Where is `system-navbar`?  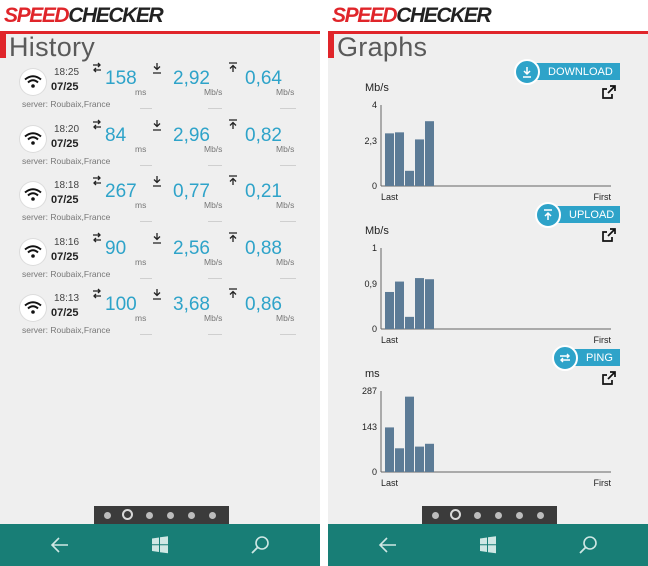
system-navbar is located at coordinates (488, 545).